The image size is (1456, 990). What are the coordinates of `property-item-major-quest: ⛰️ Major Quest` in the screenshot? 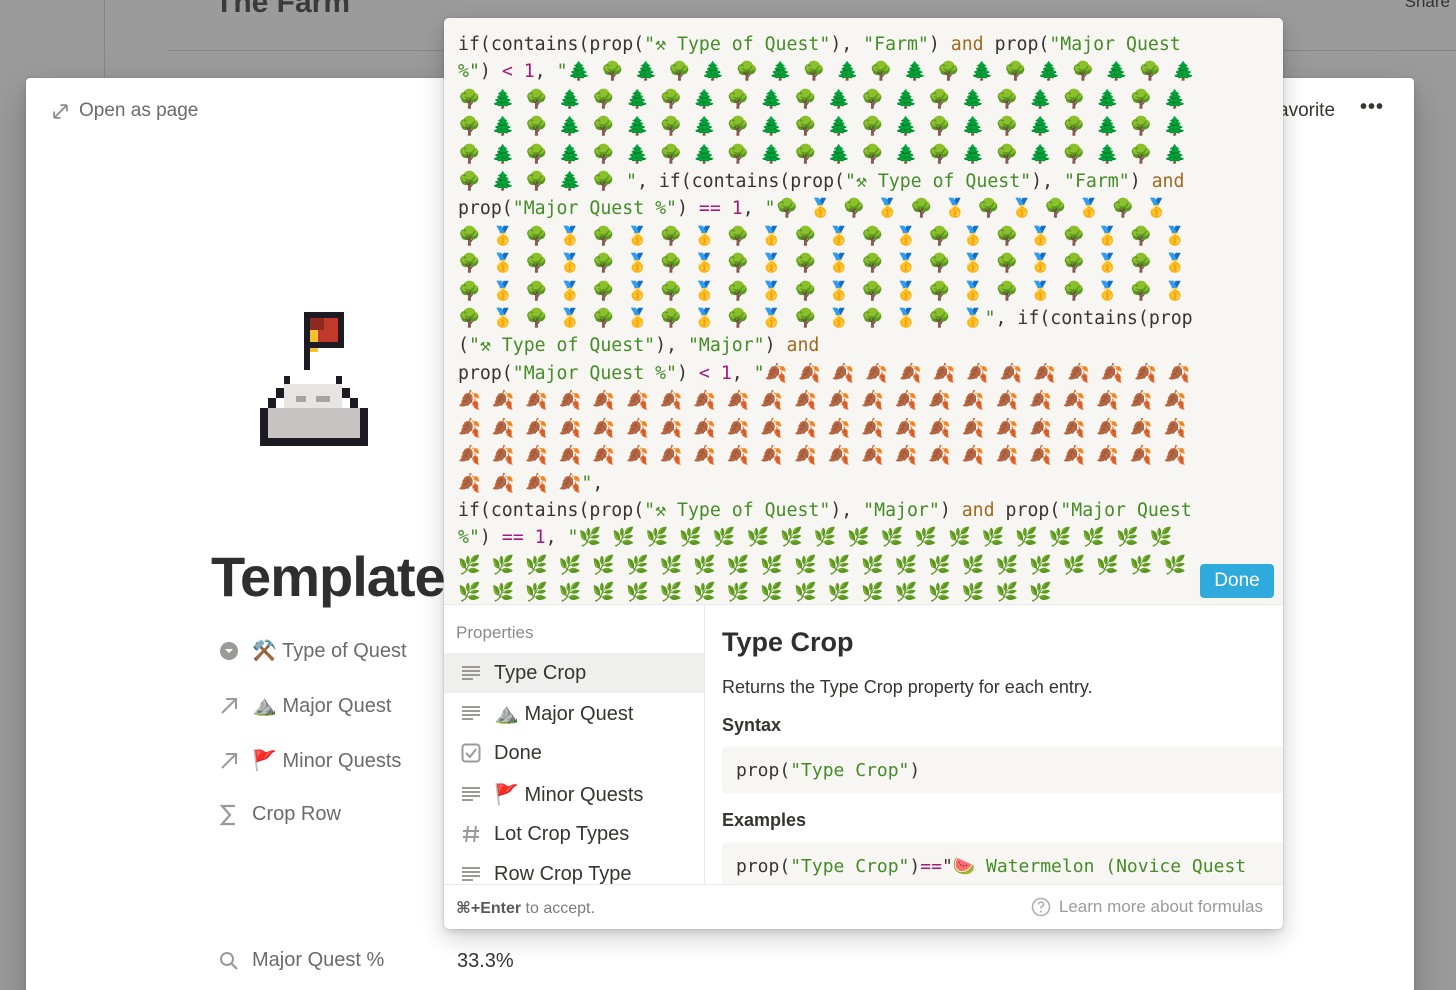 It's located at (574, 713).